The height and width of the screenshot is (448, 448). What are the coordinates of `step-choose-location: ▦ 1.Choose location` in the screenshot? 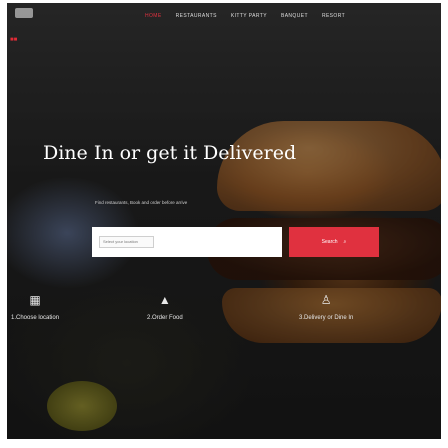 It's located at (35, 307).